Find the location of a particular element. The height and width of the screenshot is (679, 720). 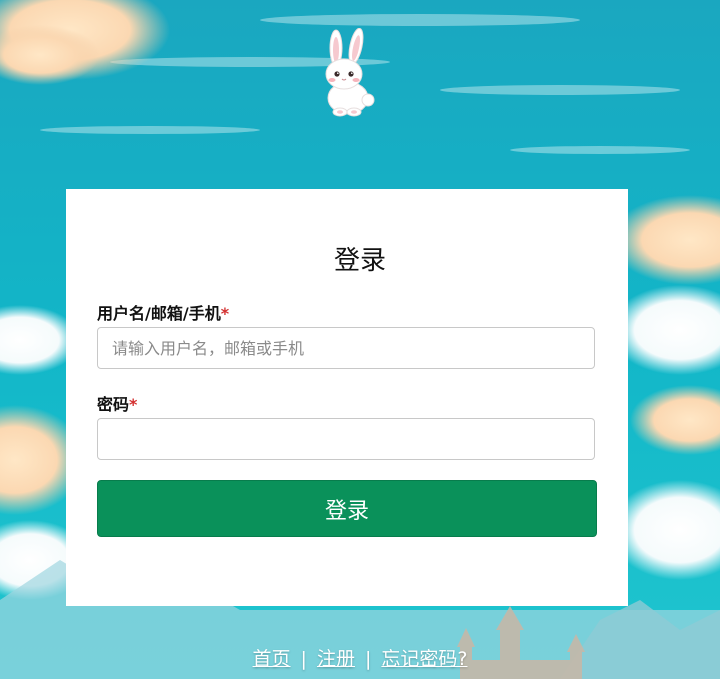

password-label-text: 密码 is located at coordinates (113, 404).